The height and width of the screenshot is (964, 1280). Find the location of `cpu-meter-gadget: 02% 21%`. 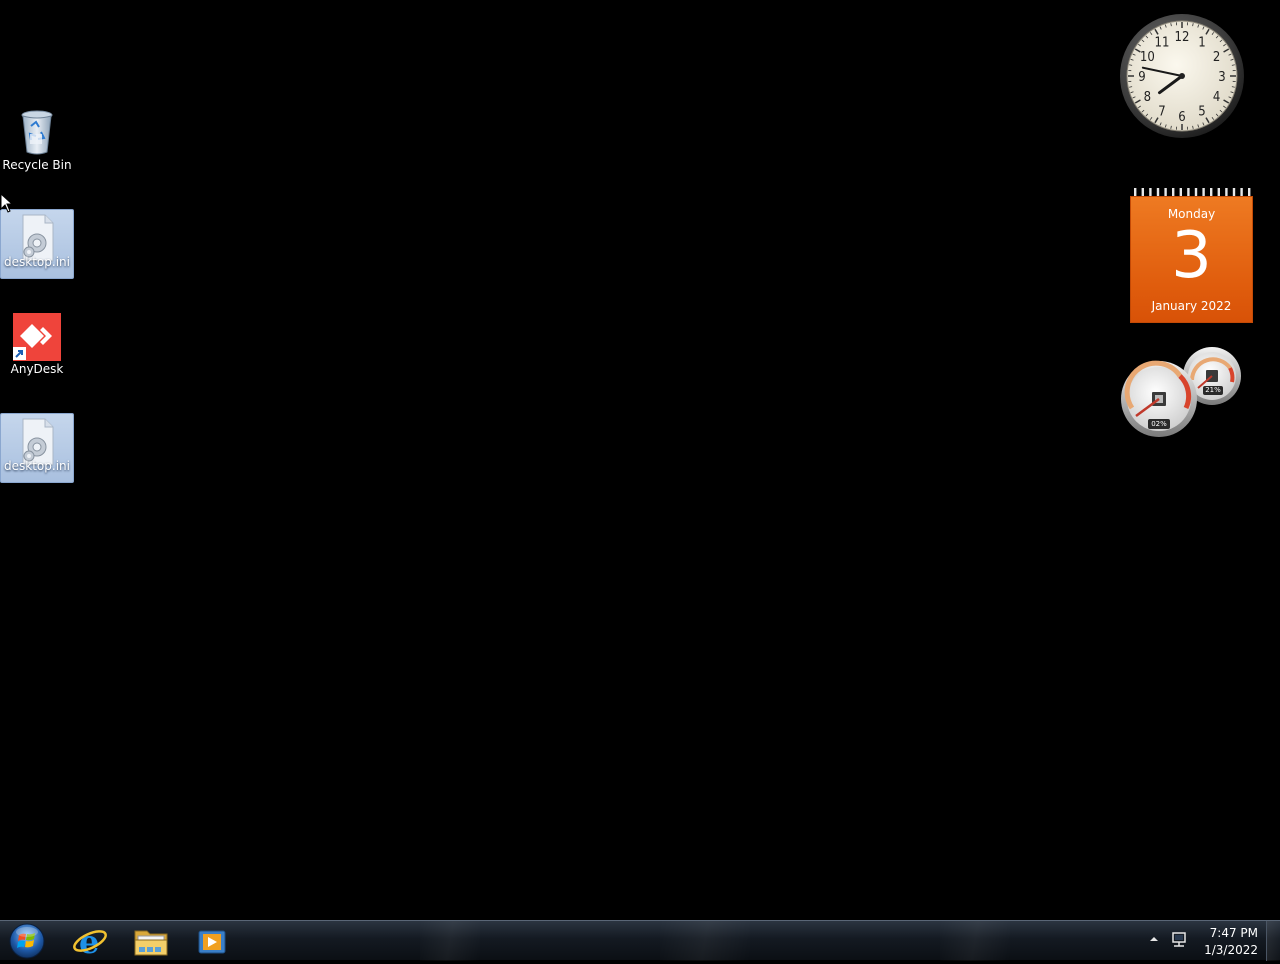

cpu-meter-gadget: 02% 21% is located at coordinates (1180, 392).